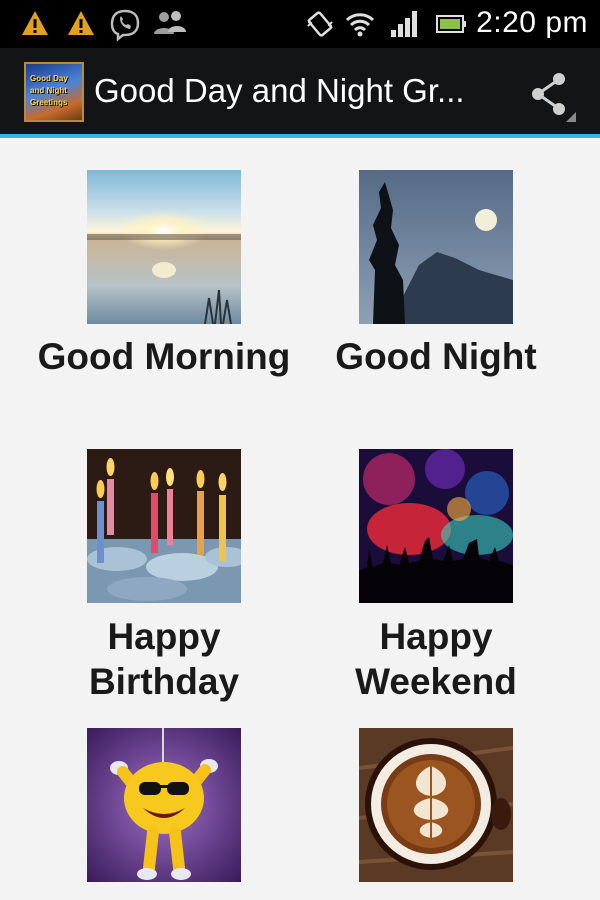 The width and height of the screenshot is (600, 900). Describe the element at coordinates (164, 805) in the screenshot. I see `smiley-plush-image` at that location.